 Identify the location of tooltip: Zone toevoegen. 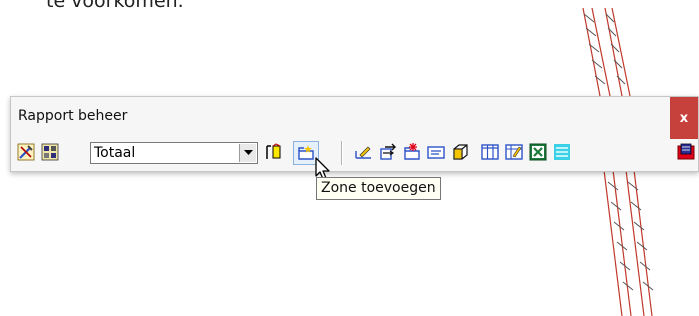
(378, 188).